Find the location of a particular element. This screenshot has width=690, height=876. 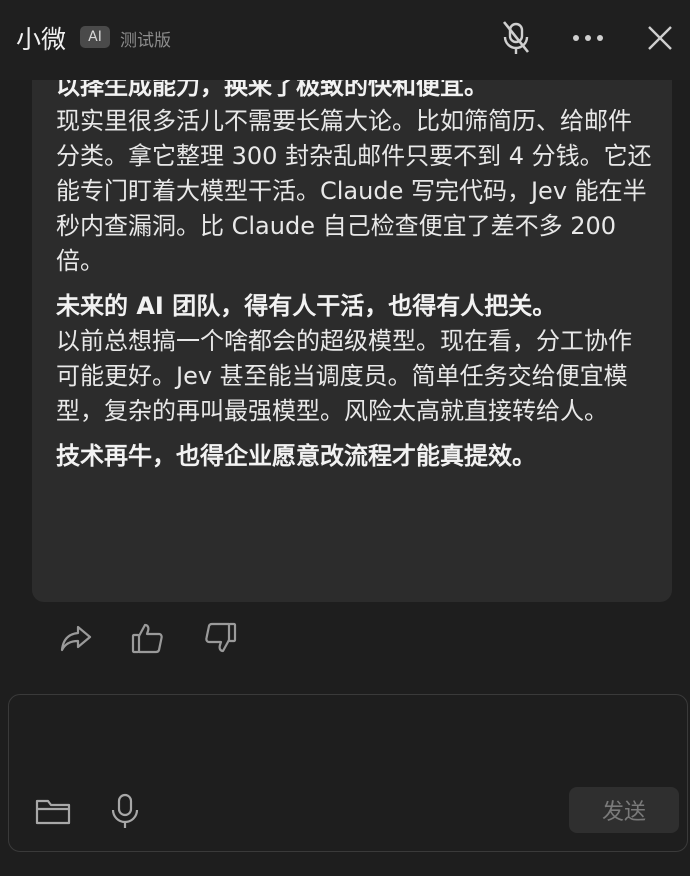

folder-icon is located at coordinates (53, 811).